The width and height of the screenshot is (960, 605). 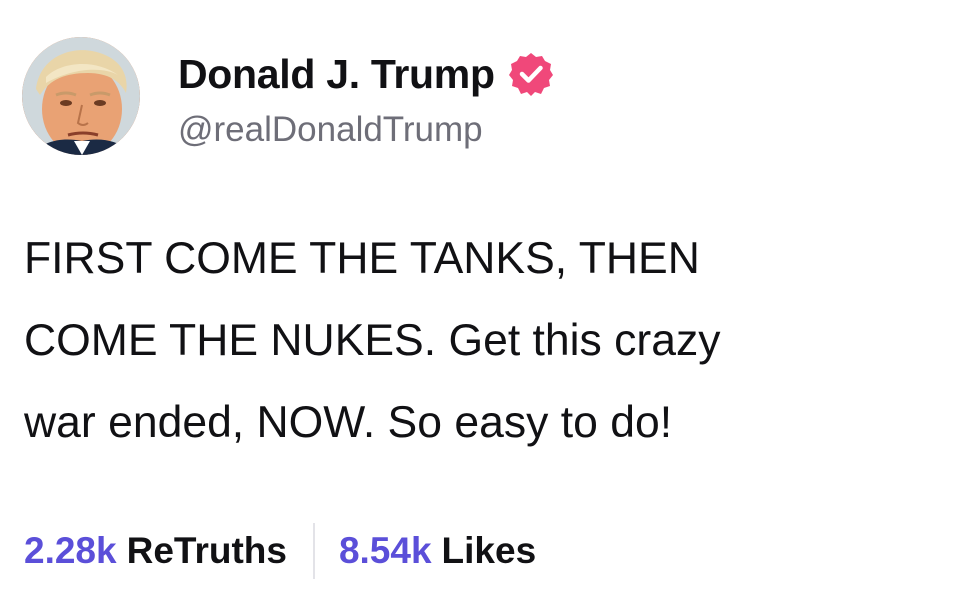 I want to click on avatar-photo-icon, so click(x=81, y=96).